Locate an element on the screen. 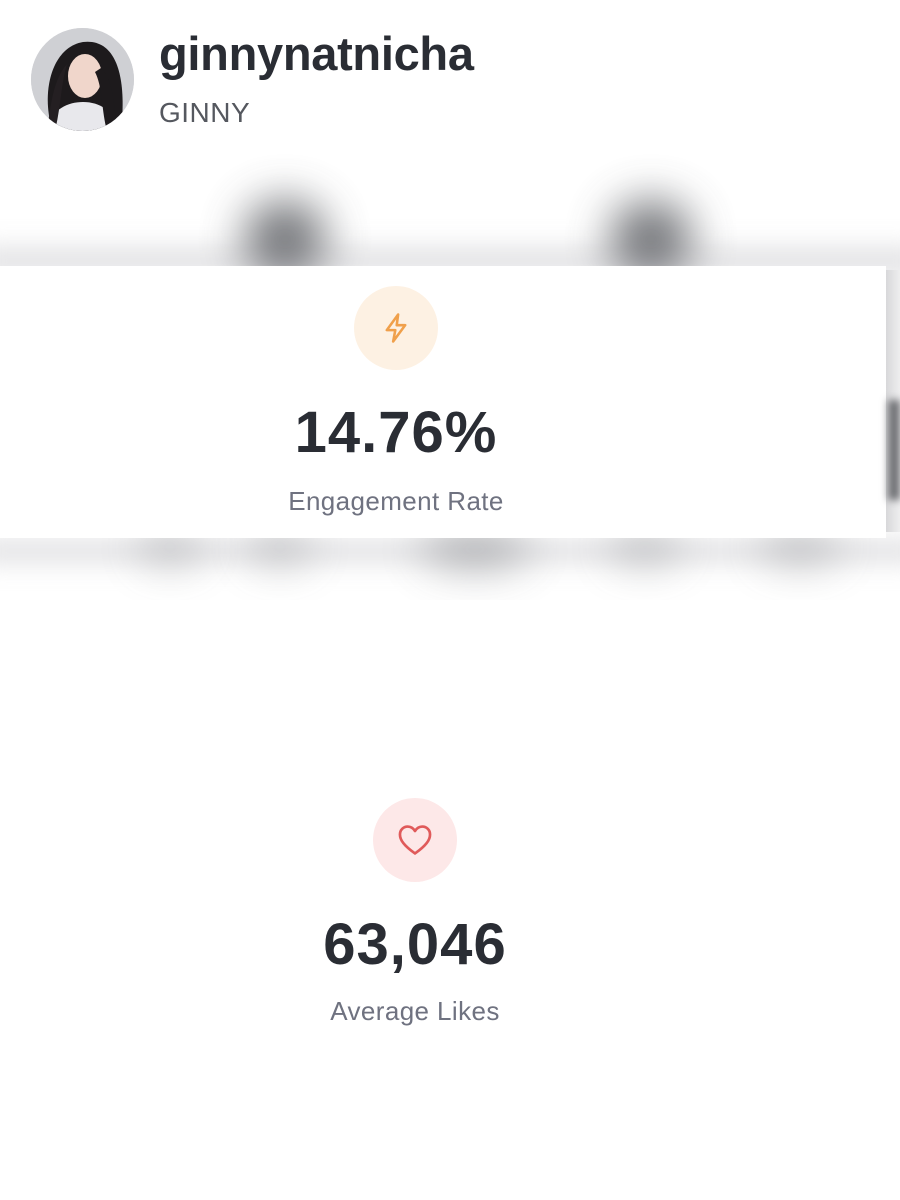 The image size is (900, 1200). username: ginnynatnicha is located at coordinates (316, 53).